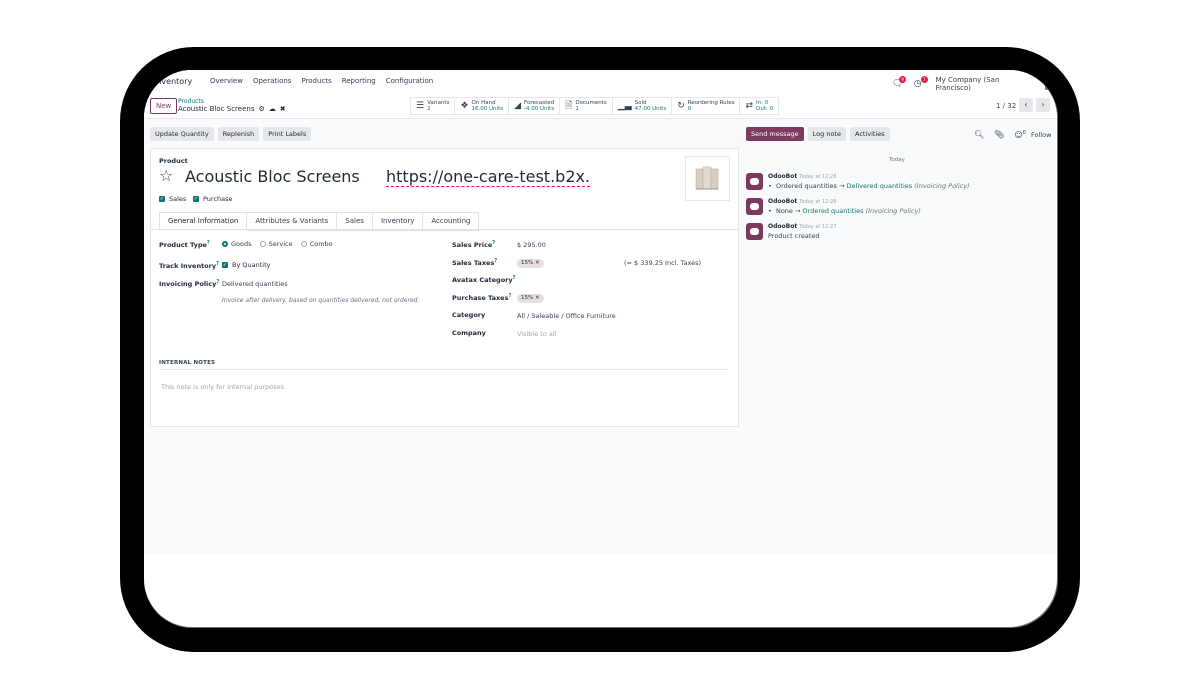 The width and height of the screenshot is (1200, 697). I want to click on message-author: OdooBot Today at 12:28, so click(802, 176).